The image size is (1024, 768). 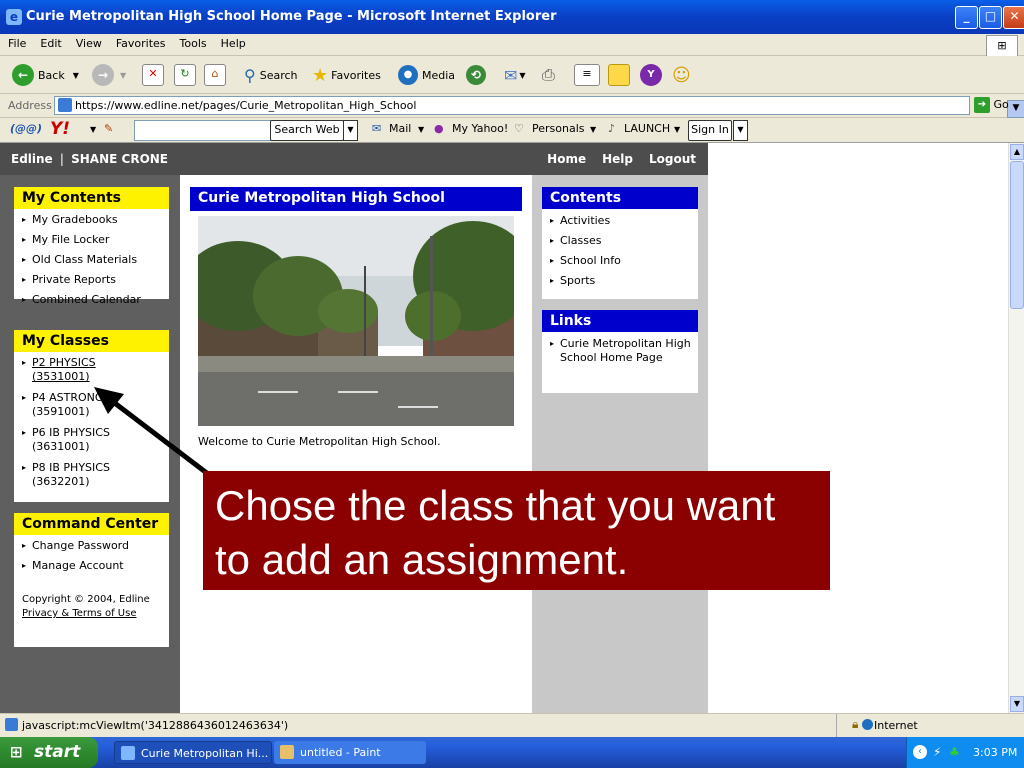 I want to click on star-icon: ★, so click(x=320, y=75).